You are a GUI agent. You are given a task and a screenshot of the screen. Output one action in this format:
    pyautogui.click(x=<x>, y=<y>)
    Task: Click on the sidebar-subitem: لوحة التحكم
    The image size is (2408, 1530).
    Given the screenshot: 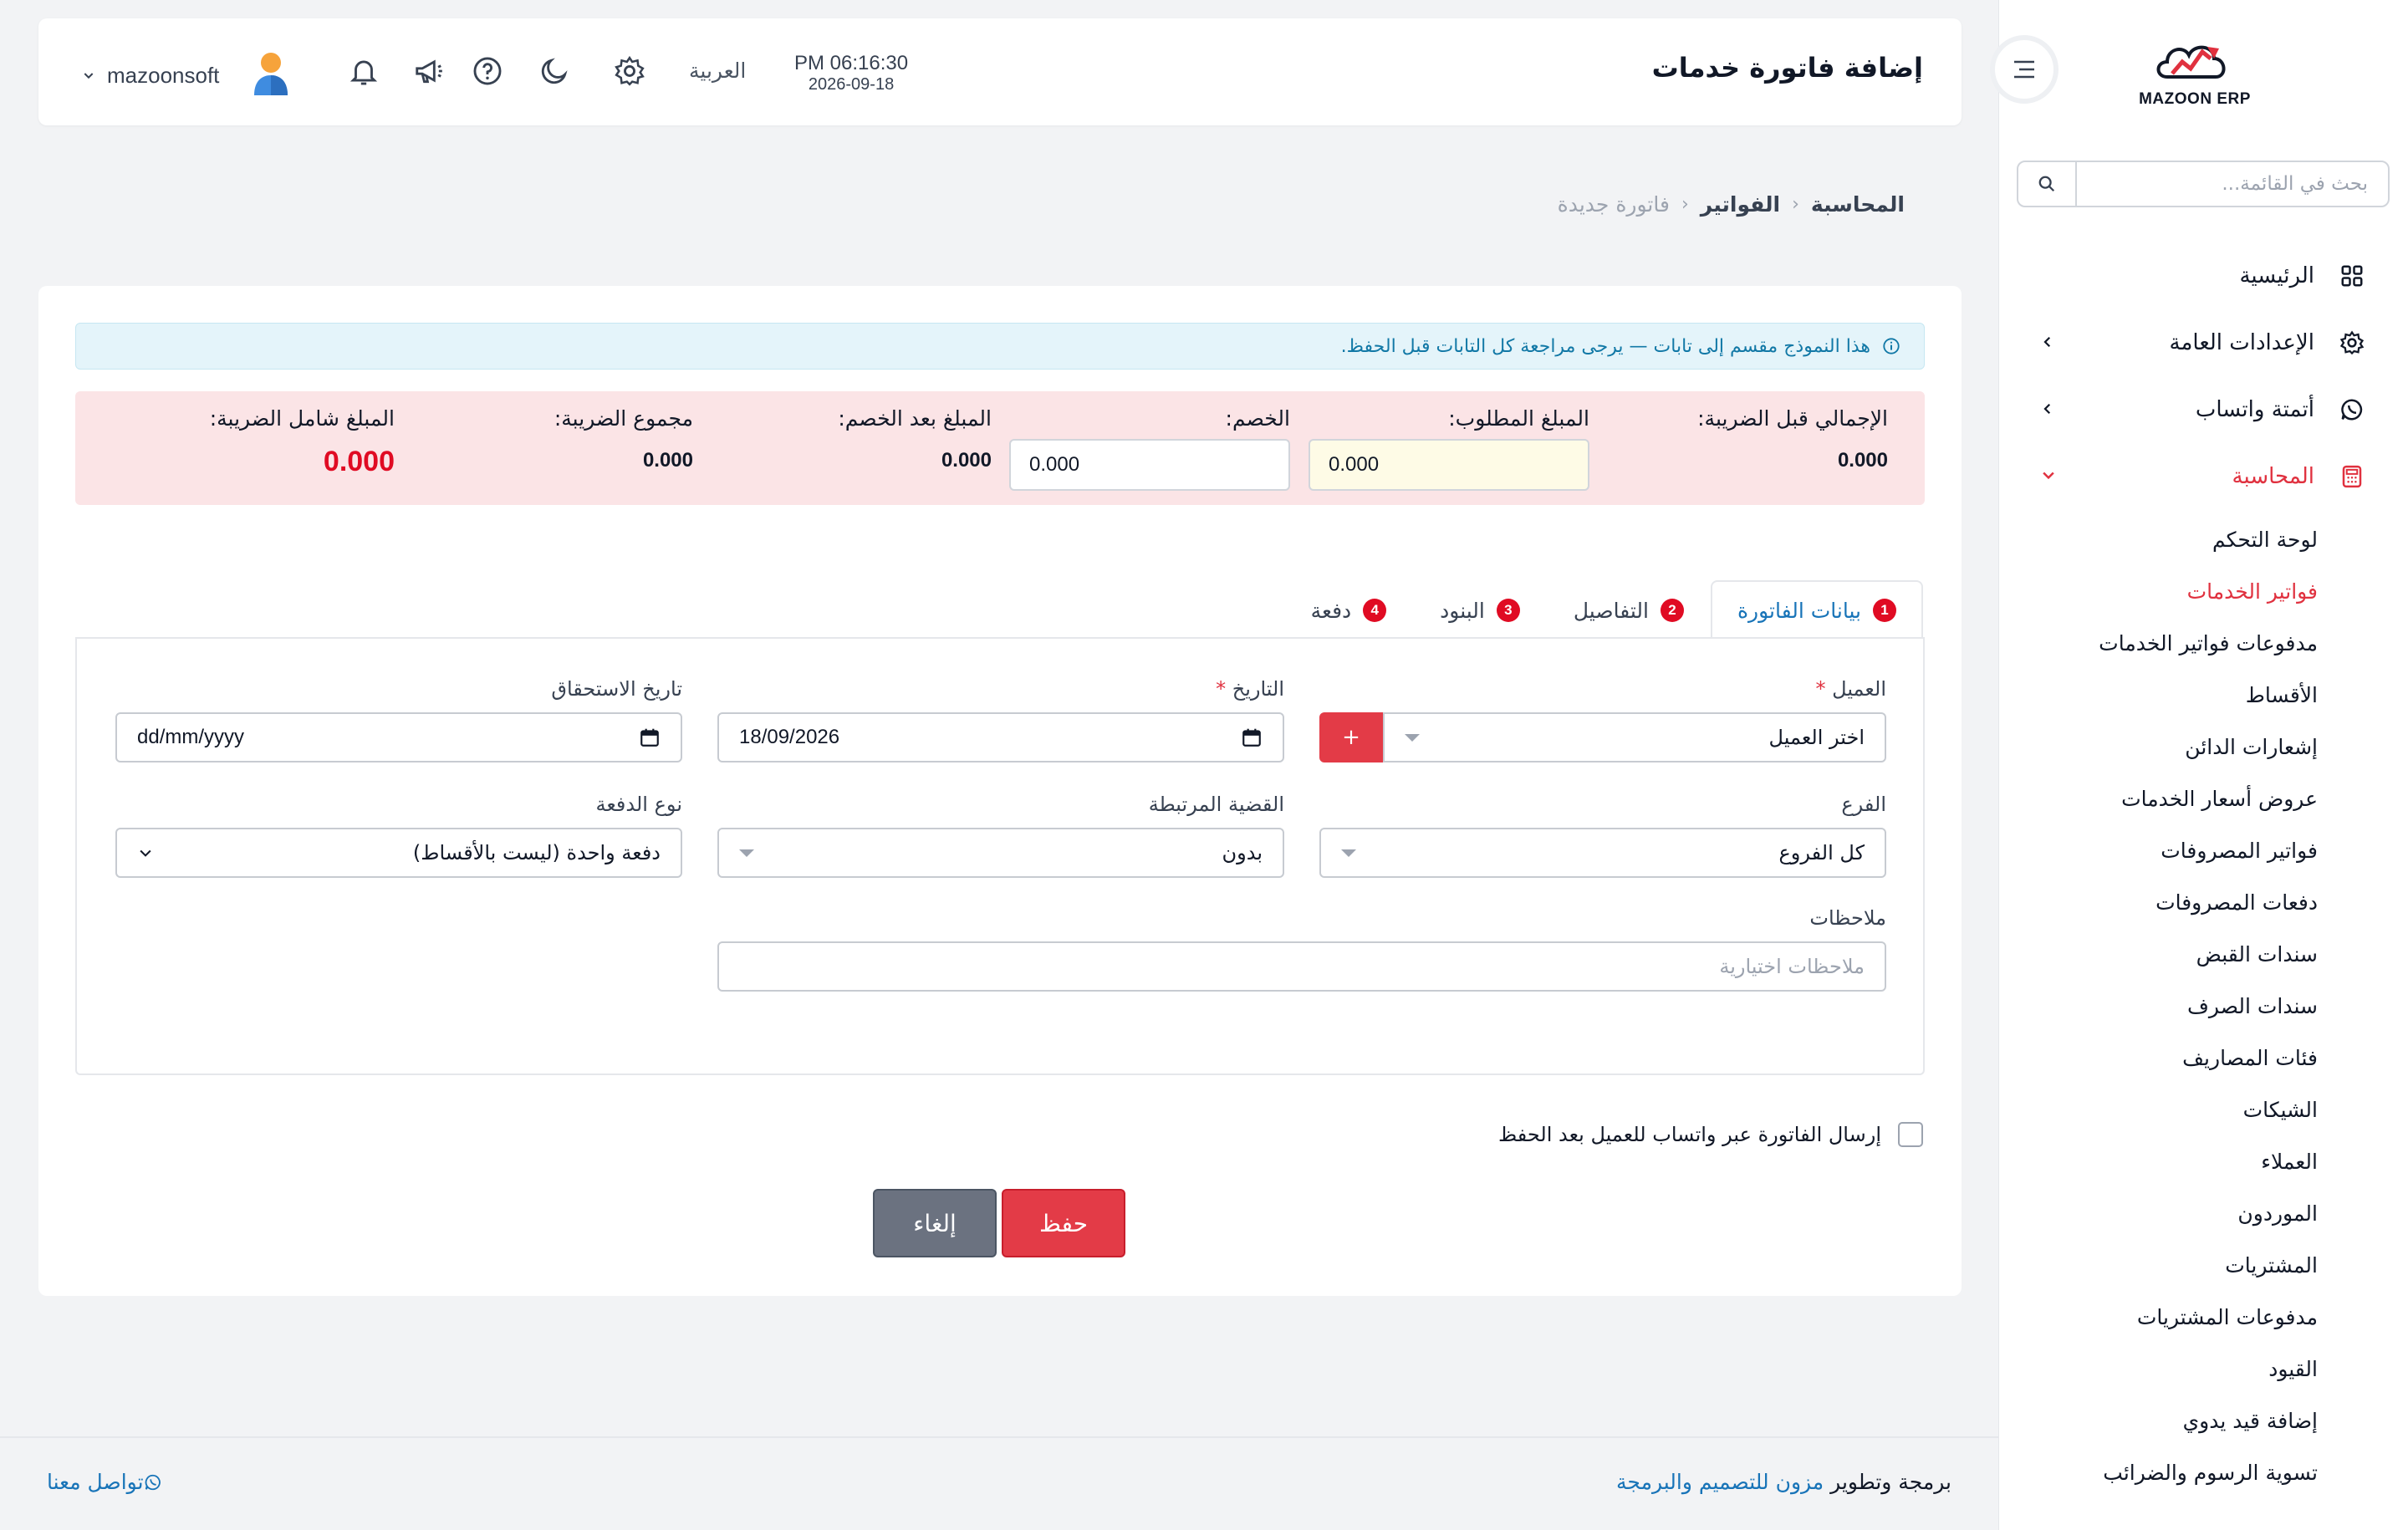 What is the action you would take?
    pyautogui.click(x=2203, y=539)
    